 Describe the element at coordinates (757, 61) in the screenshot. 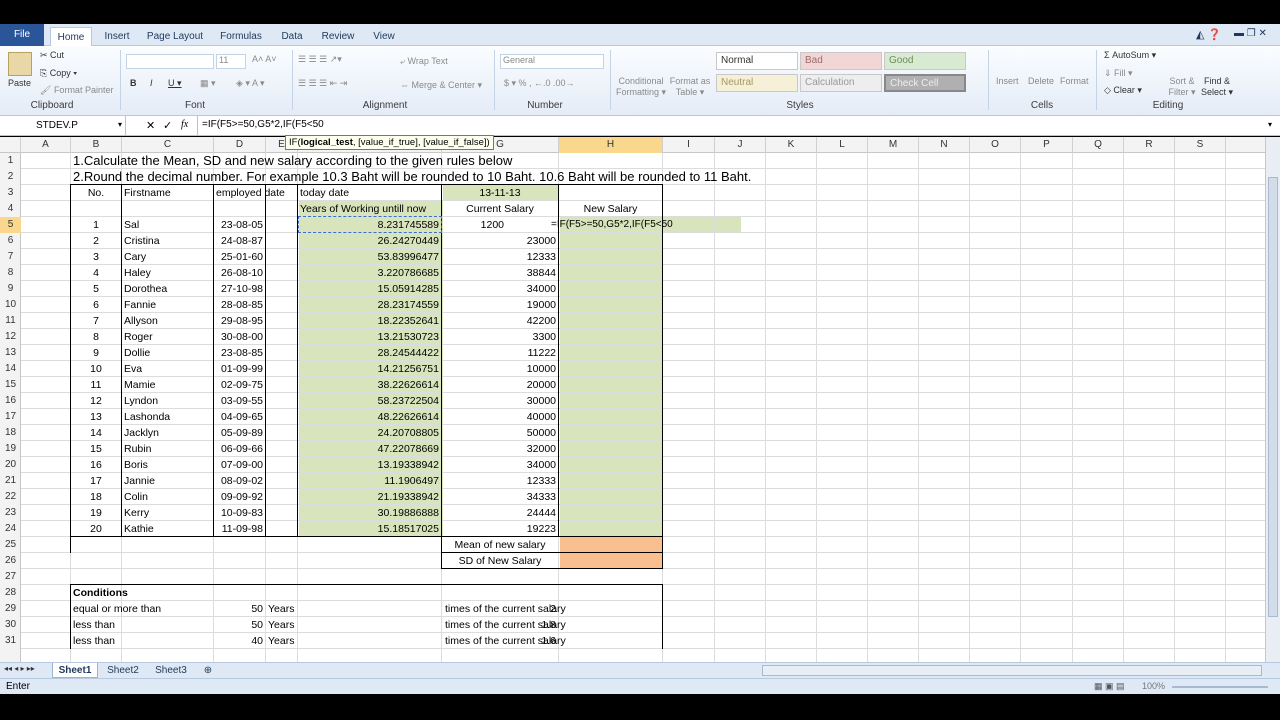

I see `style-normal: Normal` at that location.